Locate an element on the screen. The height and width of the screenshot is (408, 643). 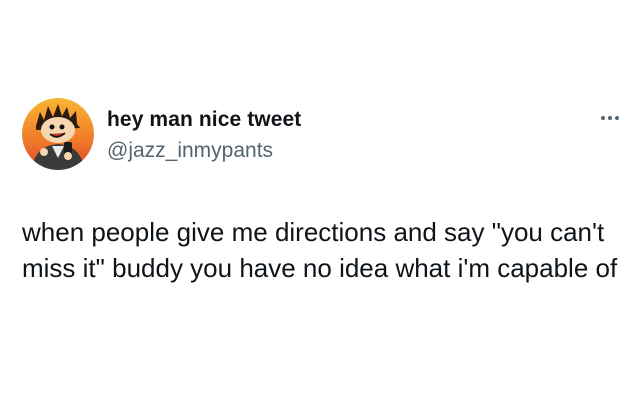
more-options-icon is located at coordinates (610, 118).